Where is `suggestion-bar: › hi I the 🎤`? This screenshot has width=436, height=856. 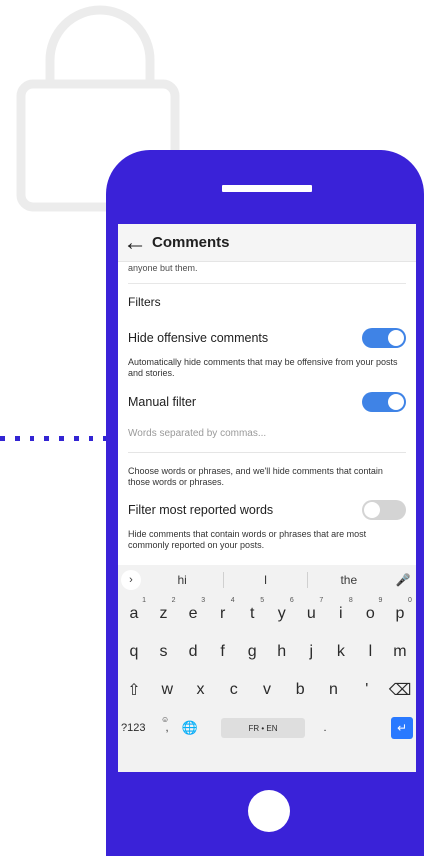
suggestion-bar: › hi I the 🎤 is located at coordinates (267, 580).